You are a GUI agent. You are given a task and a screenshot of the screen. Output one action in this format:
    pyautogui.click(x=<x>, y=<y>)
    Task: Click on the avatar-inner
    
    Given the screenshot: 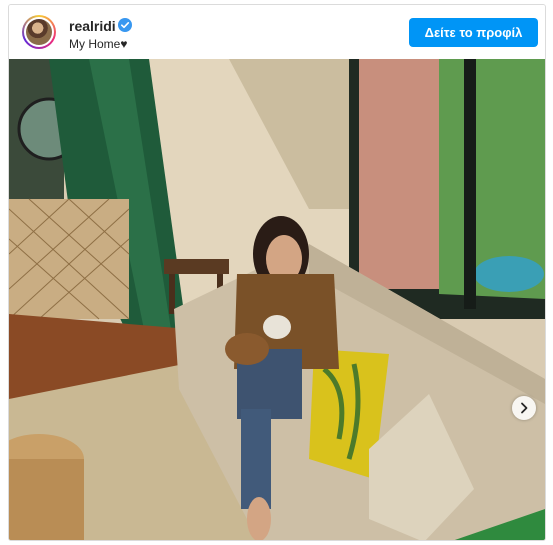 What is the action you would take?
    pyautogui.click(x=39, y=32)
    